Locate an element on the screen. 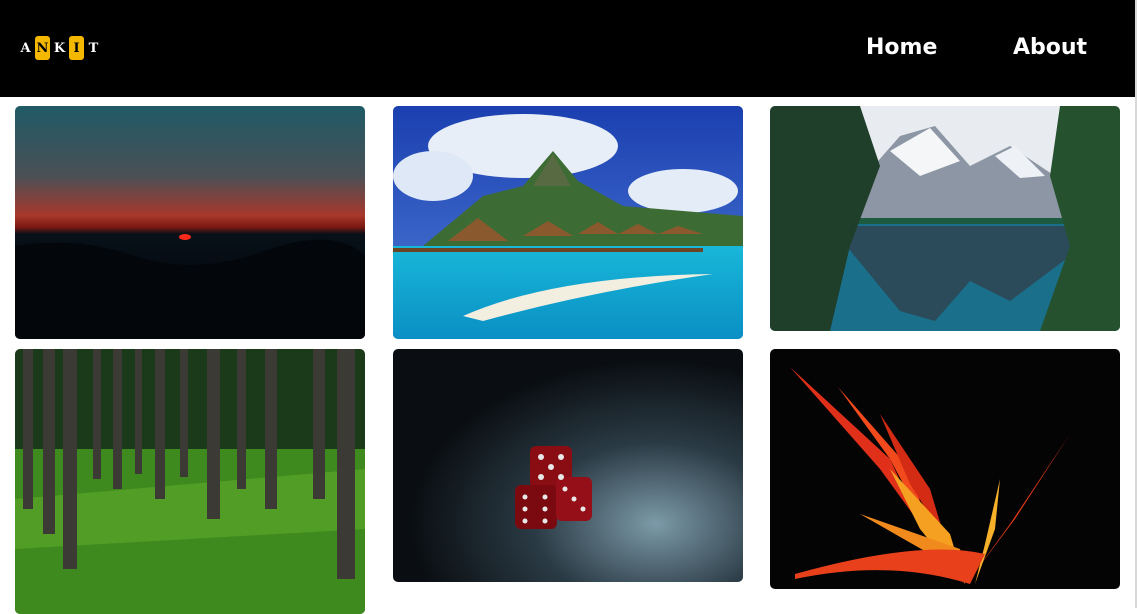  brand-logo: A N K I T is located at coordinates (59, 48).